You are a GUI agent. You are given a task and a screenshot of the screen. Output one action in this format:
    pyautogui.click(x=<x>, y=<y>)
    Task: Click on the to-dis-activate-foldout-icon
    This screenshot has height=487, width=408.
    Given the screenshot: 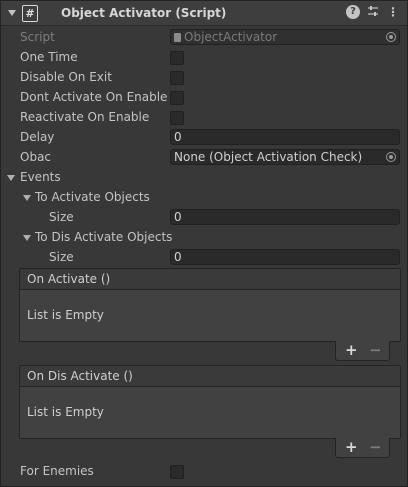 What is the action you would take?
    pyautogui.click(x=27, y=238)
    